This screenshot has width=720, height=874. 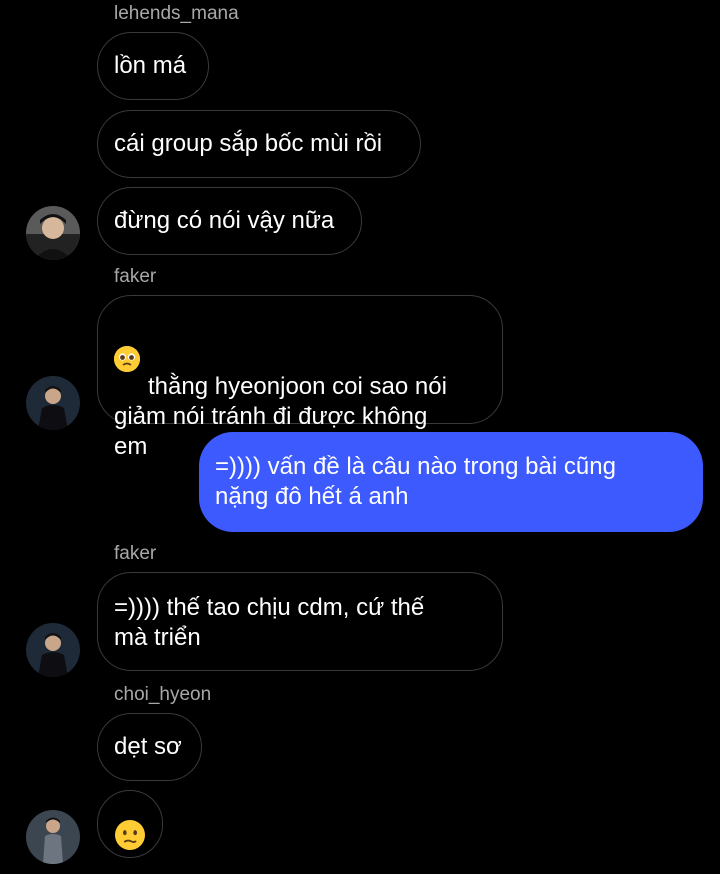 What do you see at coordinates (224, 220) in the screenshot?
I see `message-text: đừng có nói vậy nữa` at bounding box center [224, 220].